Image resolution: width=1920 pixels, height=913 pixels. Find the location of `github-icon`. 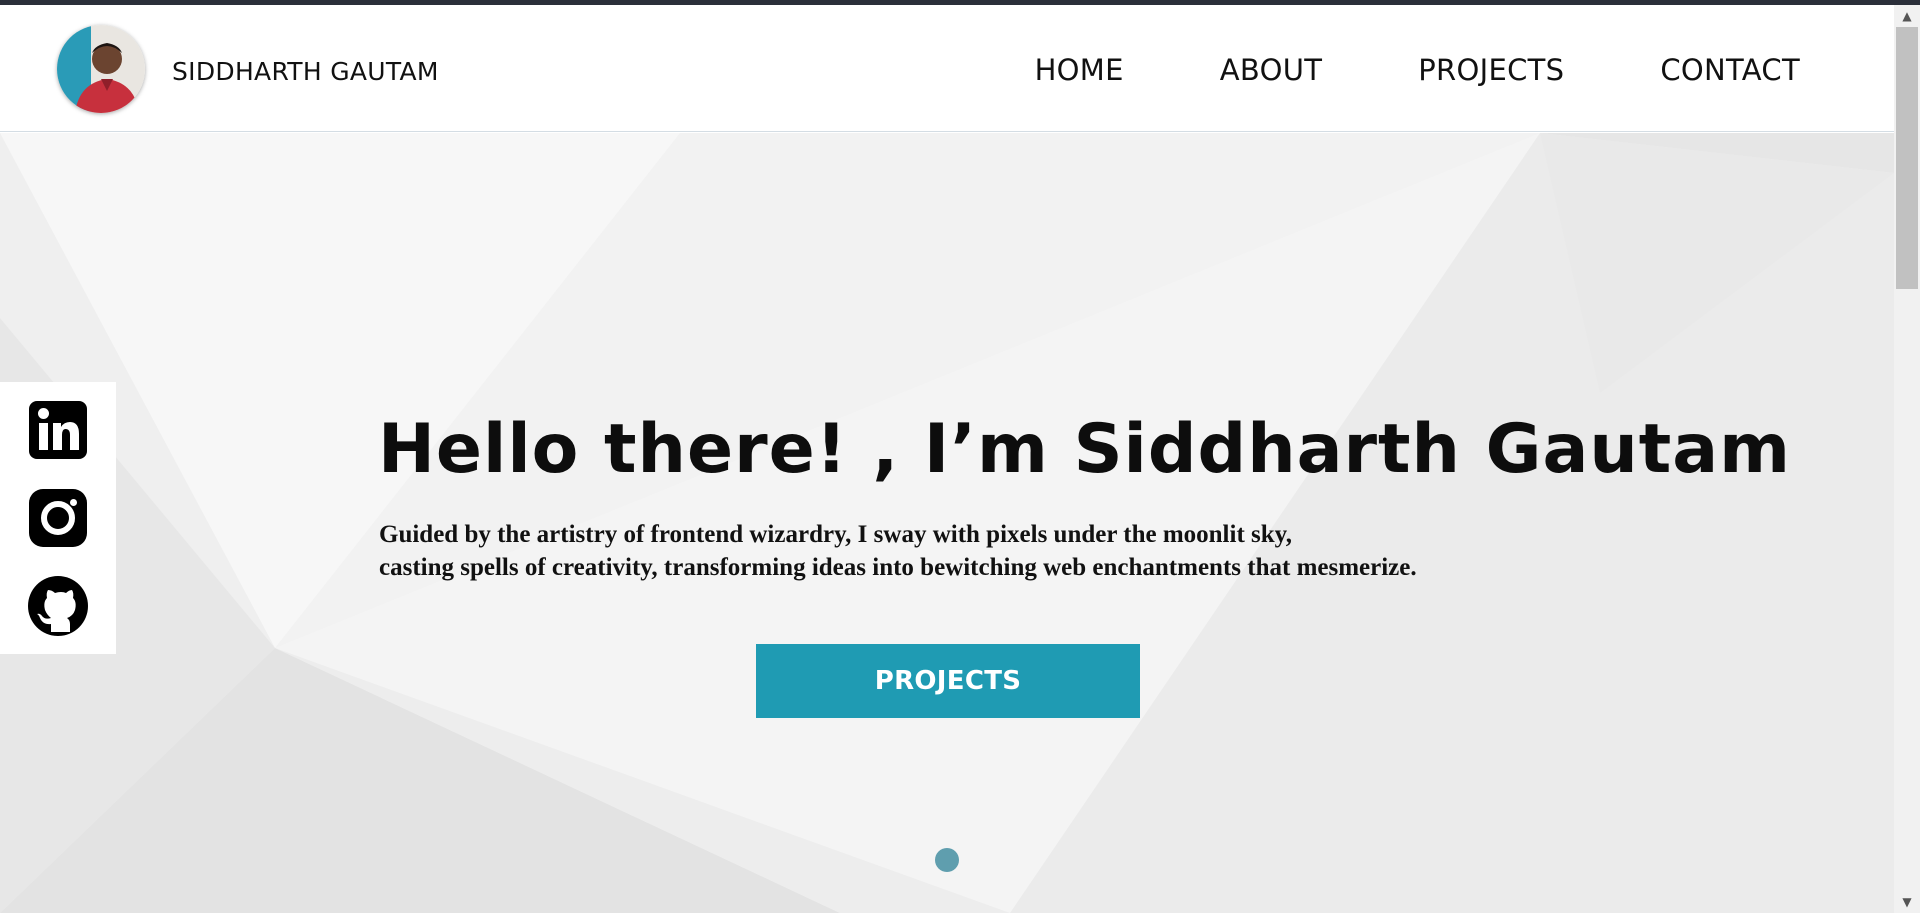

github-icon is located at coordinates (58, 606).